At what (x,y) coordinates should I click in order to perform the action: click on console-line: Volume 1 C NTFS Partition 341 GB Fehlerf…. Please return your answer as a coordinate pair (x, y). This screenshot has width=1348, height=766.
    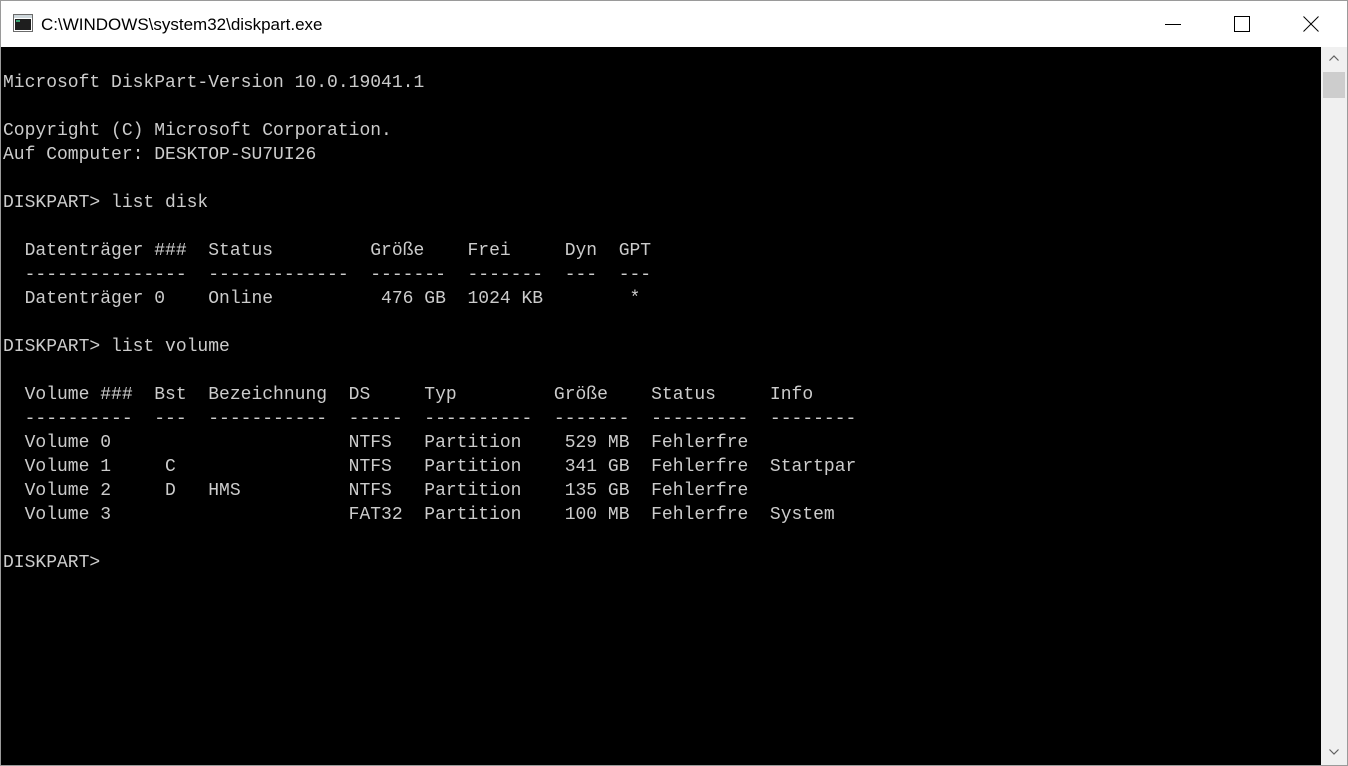
    Looking at the image, I should click on (430, 467).